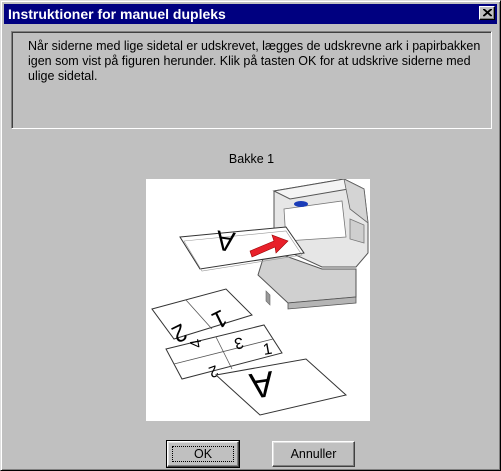  Describe the element at coordinates (117, 14) in the screenshot. I see `window-title: Instruktioner for manuel dupleks` at that location.